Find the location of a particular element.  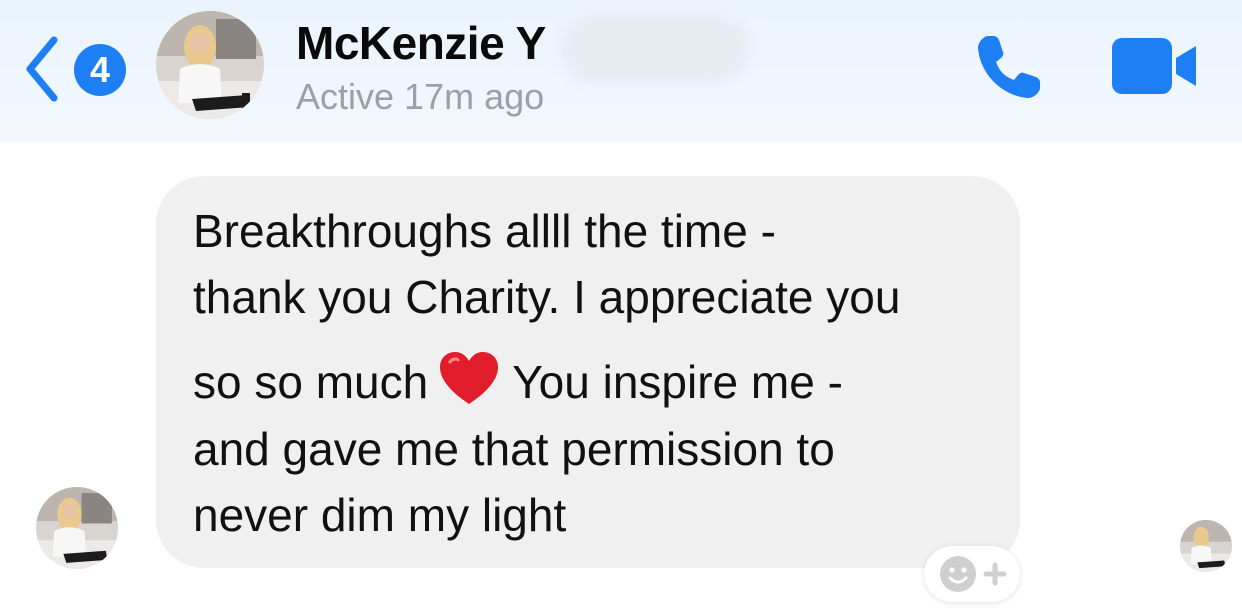

message-line-6: never dim my light is located at coordinates (380, 515).